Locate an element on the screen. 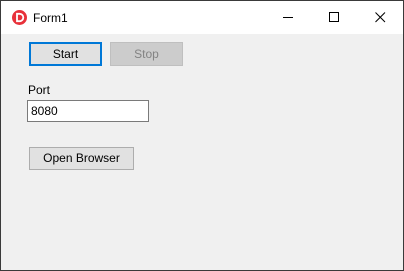 This screenshot has width=404, height=271. app-logo-icon is located at coordinates (19, 17).